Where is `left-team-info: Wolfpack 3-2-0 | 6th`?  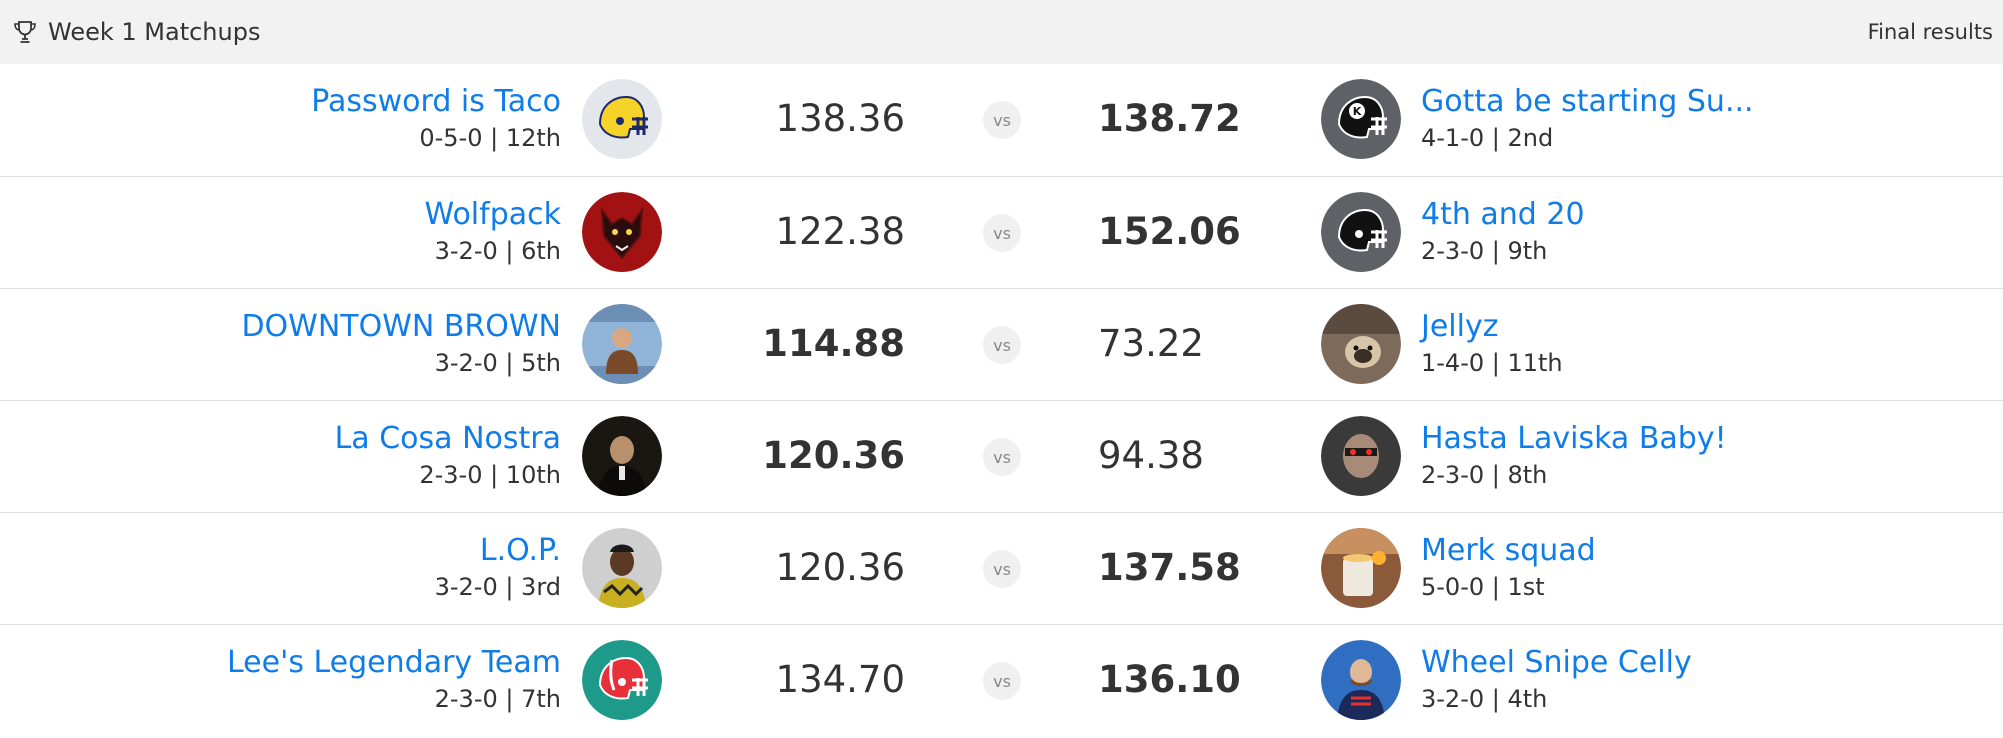 left-team-info: Wolfpack 3-2-0 | 6th is located at coordinates (493, 232).